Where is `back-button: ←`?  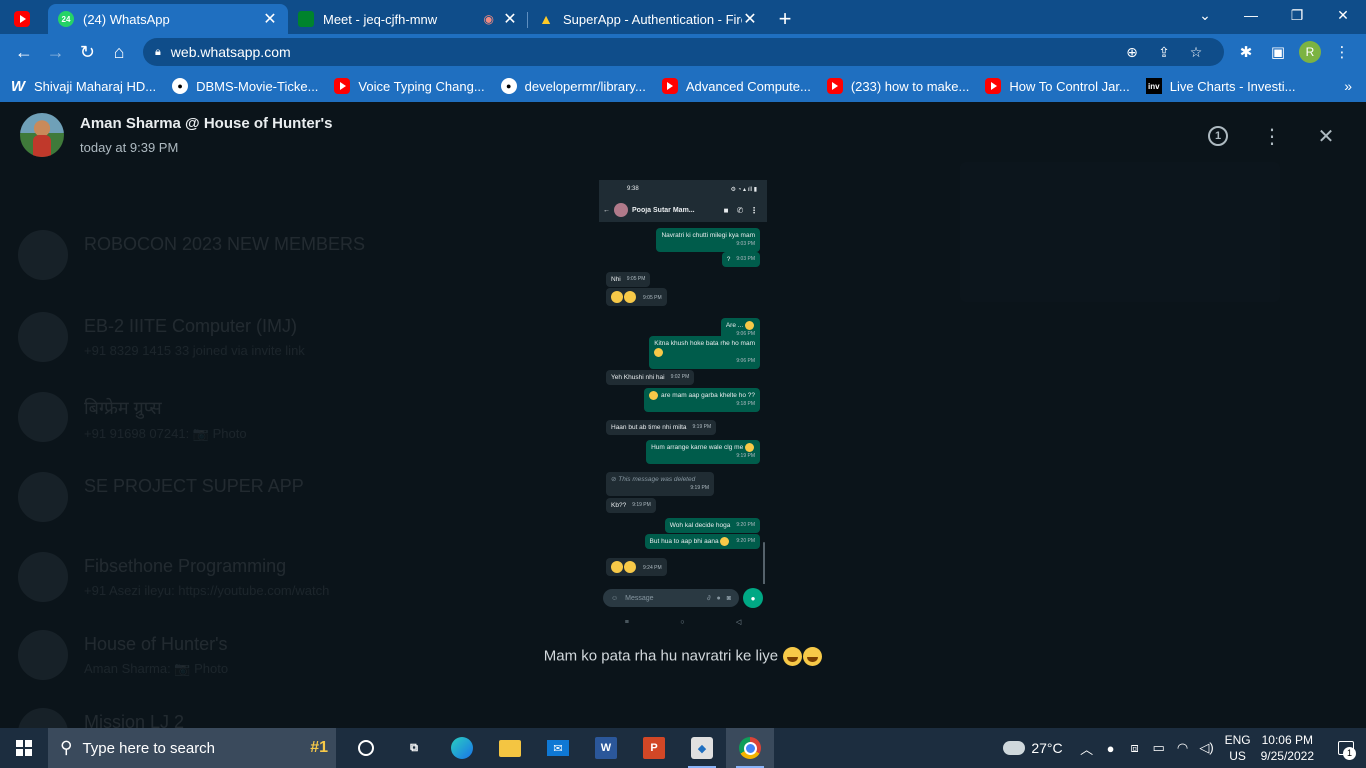 back-button: ← is located at coordinates (24, 52).